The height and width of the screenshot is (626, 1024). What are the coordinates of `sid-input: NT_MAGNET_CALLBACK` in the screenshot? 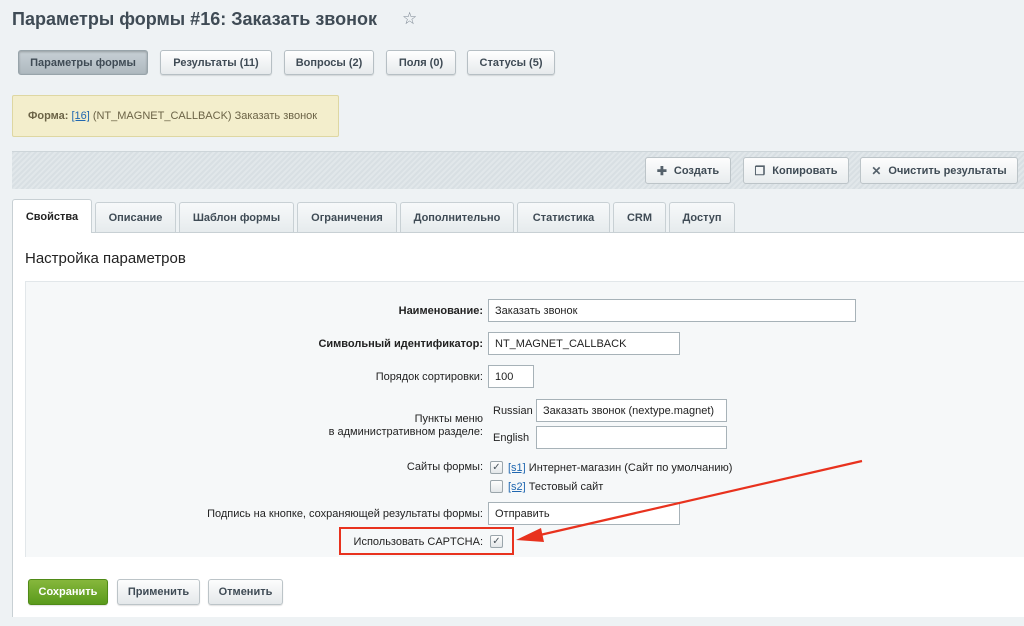 It's located at (584, 343).